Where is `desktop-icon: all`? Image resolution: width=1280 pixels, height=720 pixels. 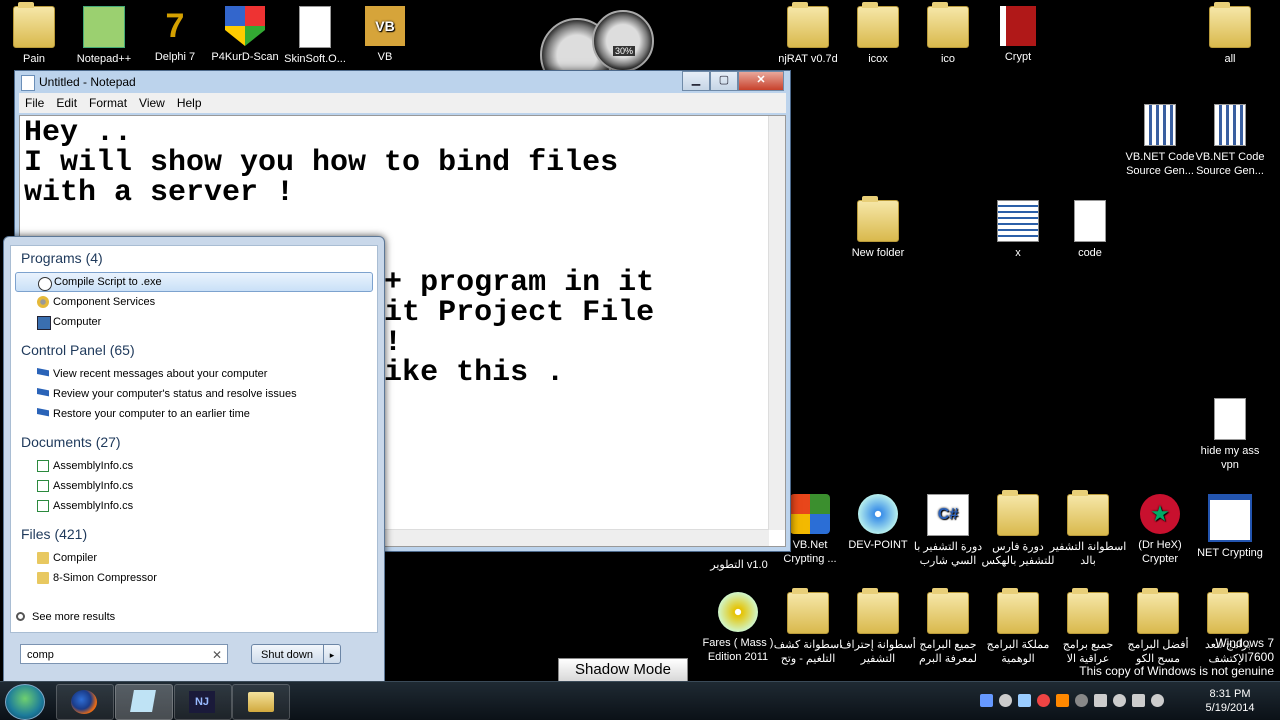 desktop-icon: all is located at coordinates (1230, 34).